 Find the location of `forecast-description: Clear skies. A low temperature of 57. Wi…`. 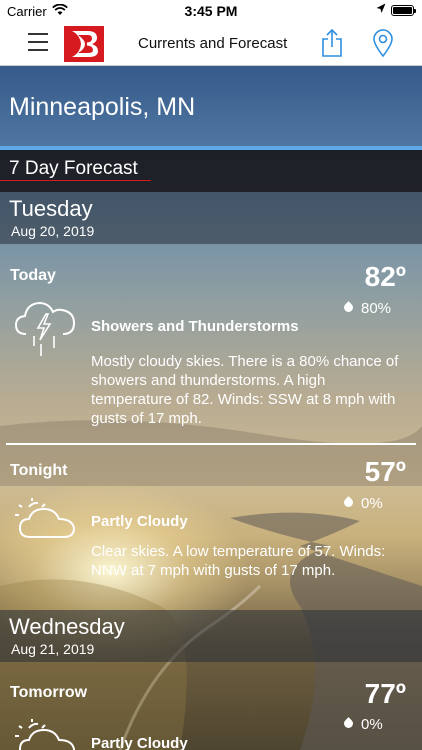

forecast-description: Clear skies. A low temperature of 57. Wi… is located at coordinates (238, 561).